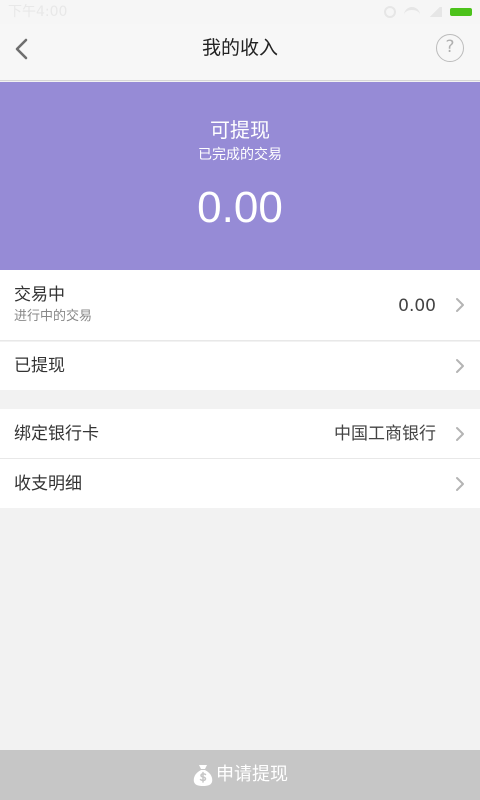  What do you see at coordinates (203, 775) in the screenshot?
I see `money-bag-icon` at bounding box center [203, 775].